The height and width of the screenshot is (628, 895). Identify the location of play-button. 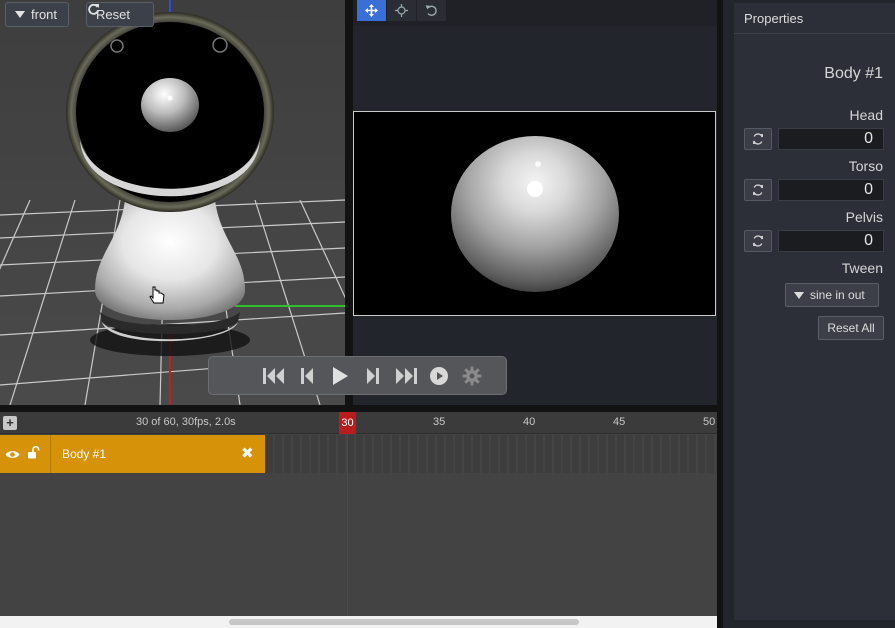
(339, 376).